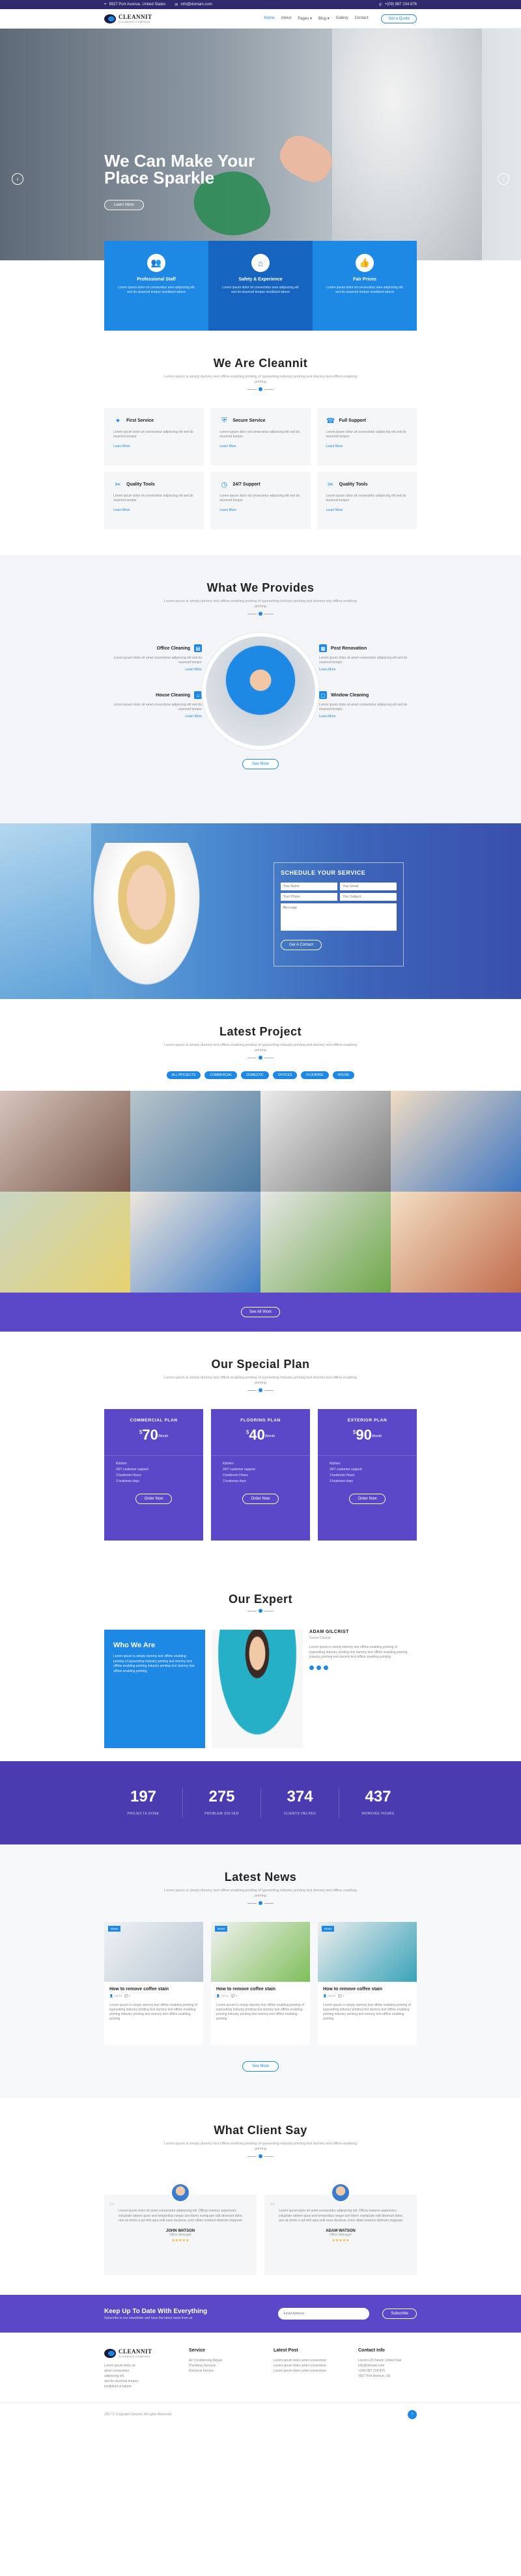 The width and height of the screenshot is (521, 2576). What do you see at coordinates (326, 1667) in the screenshot?
I see `vimeo-icon` at bounding box center [326, 1667].